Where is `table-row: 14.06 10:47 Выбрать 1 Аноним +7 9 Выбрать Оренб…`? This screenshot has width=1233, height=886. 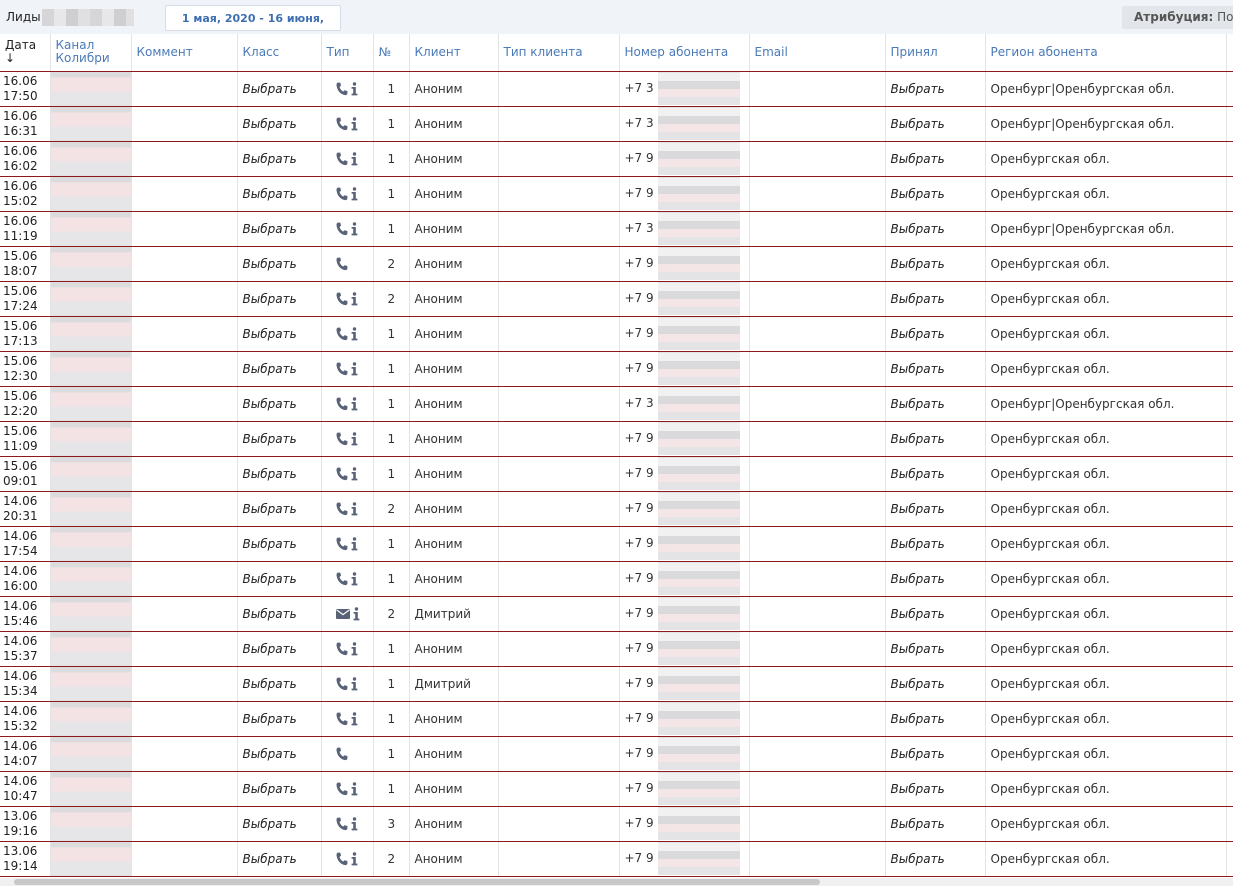
table-row: 14.06 10:47 Выбрать 1 Аноним +7 9 Выбрать Оренб… is located at coordinates (616, 789).